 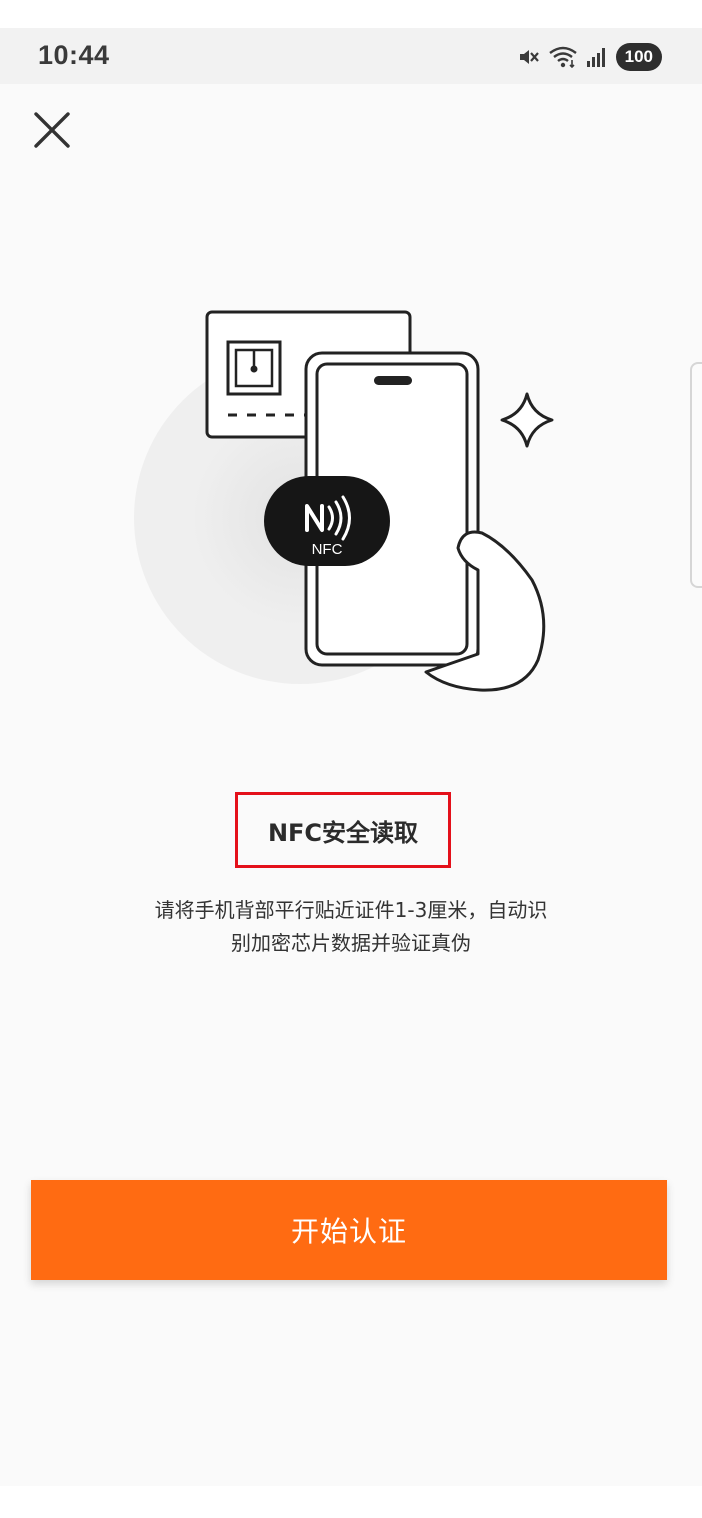 I want to click on status-icons: 100, so click(x=589, y=57).